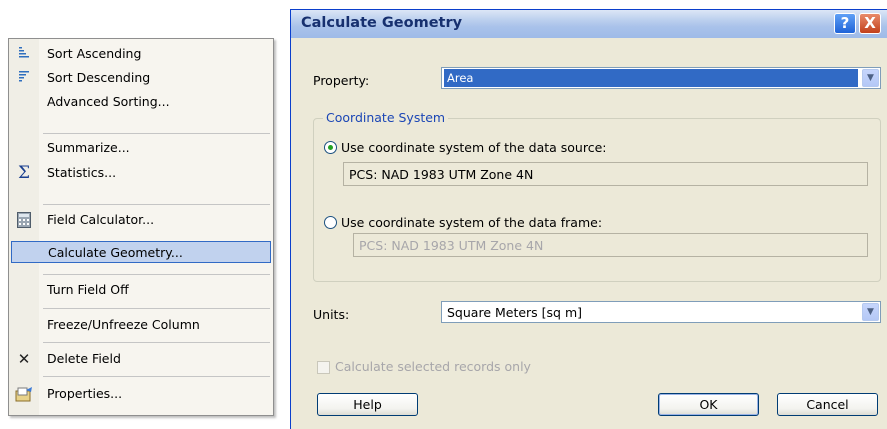 The width and height of the screenshot is (887, 429). Describe the element at coordinates (610, 245) in the screenshot. I see `data-frame-coordinate-system-box: PCS: NAD 1983 UTM Zone 4N` at that location.